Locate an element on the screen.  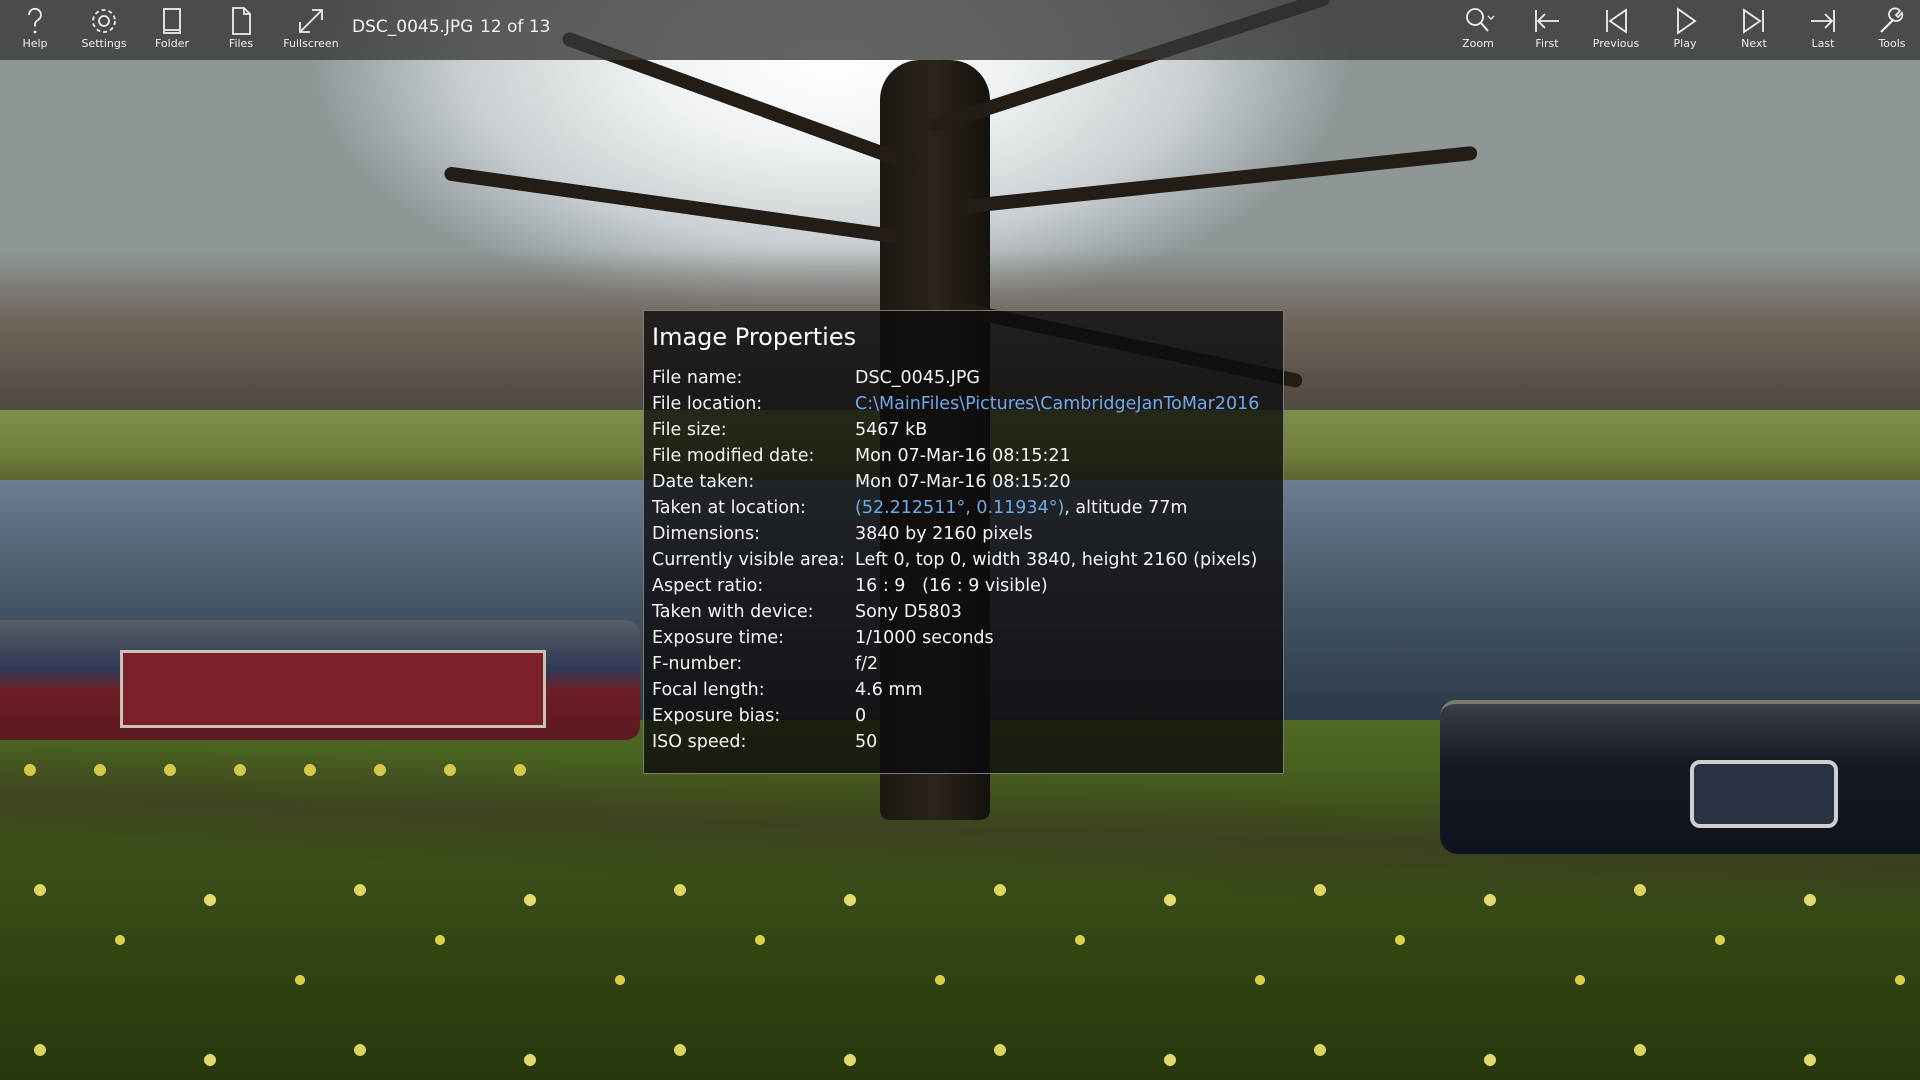
play-label: Play is located at coordinates (1685, 43).